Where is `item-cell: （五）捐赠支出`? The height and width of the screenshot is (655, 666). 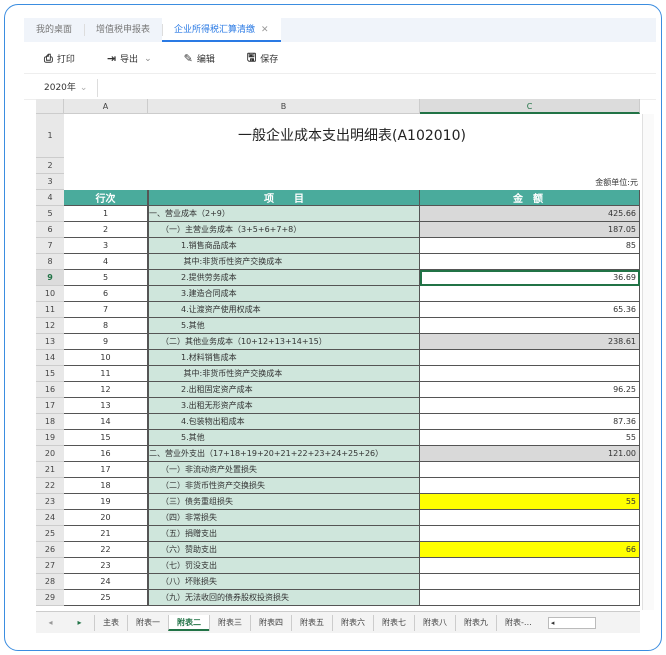 item-cell: （五）捐赠支出 is located at coordinates (284, 534).